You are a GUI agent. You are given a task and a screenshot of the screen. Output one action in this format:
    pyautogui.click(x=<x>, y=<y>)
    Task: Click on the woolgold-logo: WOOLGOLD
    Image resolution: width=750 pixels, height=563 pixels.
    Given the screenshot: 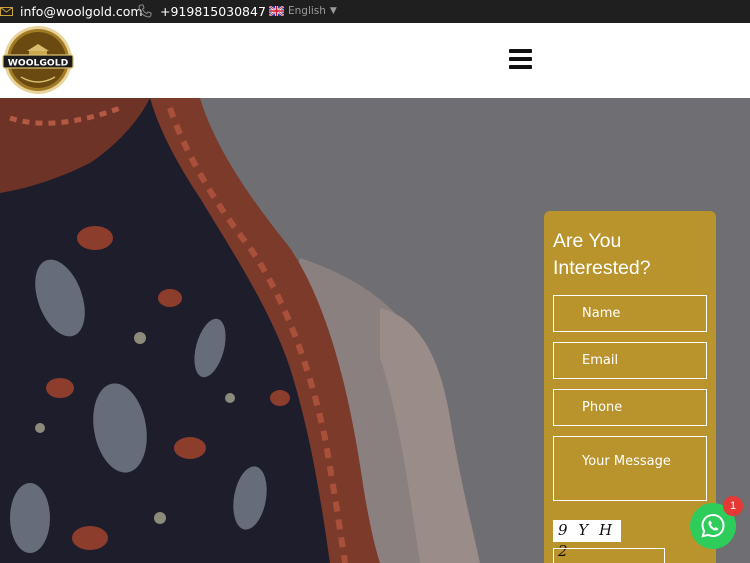 What is the action you would take?
    pyautogui.click(x=38, y=60)
    